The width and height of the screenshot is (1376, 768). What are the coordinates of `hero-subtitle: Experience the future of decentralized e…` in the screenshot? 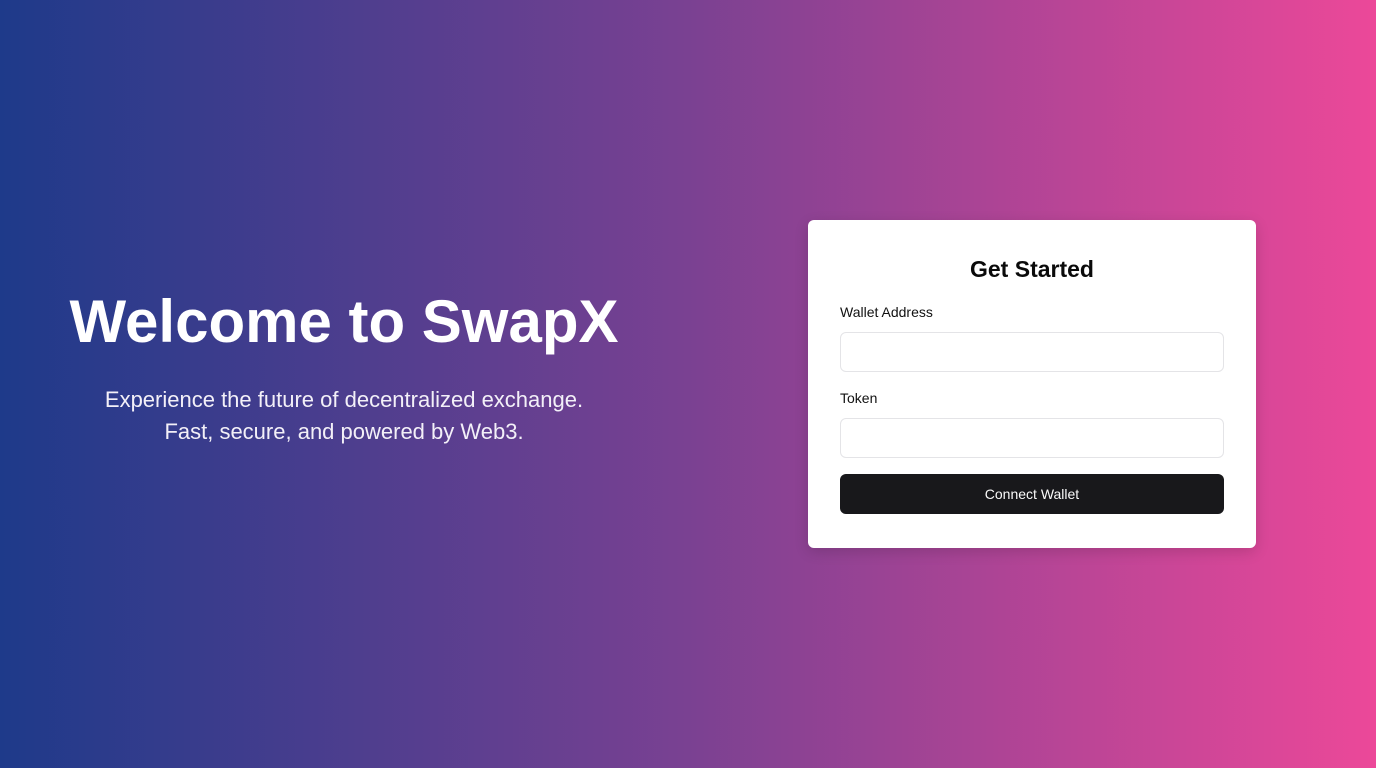 It's located at (344, 415).